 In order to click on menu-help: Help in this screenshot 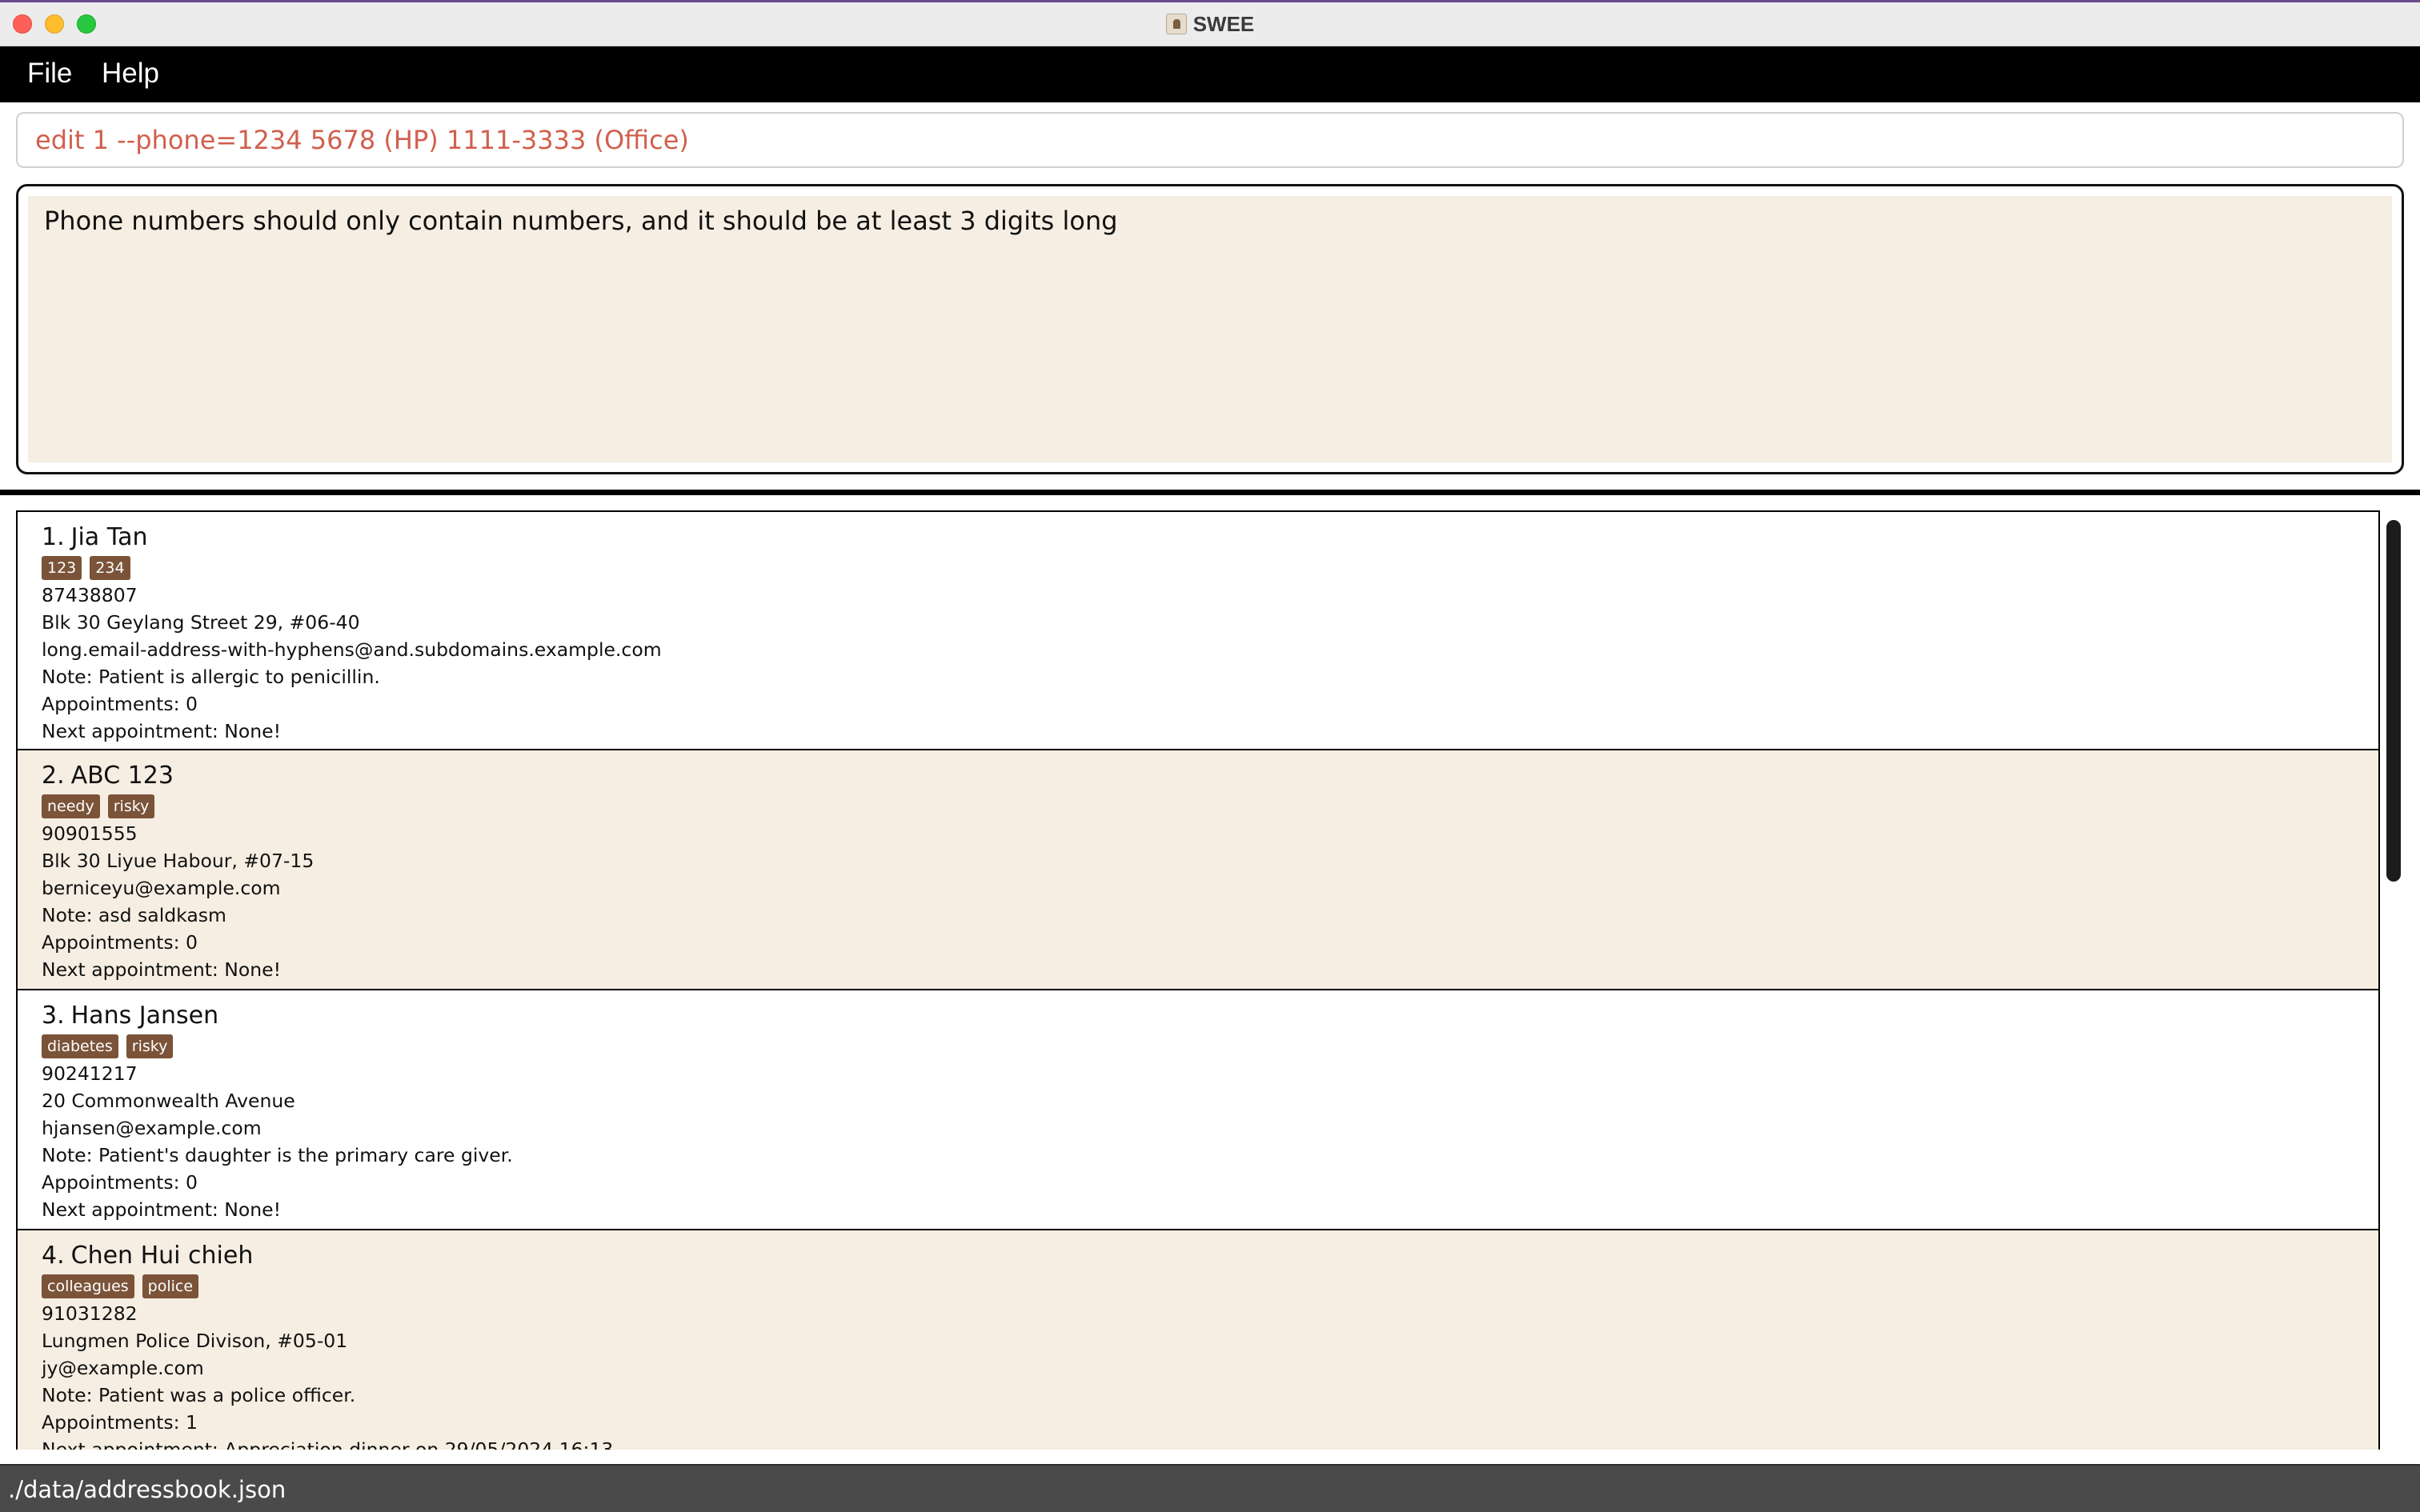, I will do `click(130, 74)`.